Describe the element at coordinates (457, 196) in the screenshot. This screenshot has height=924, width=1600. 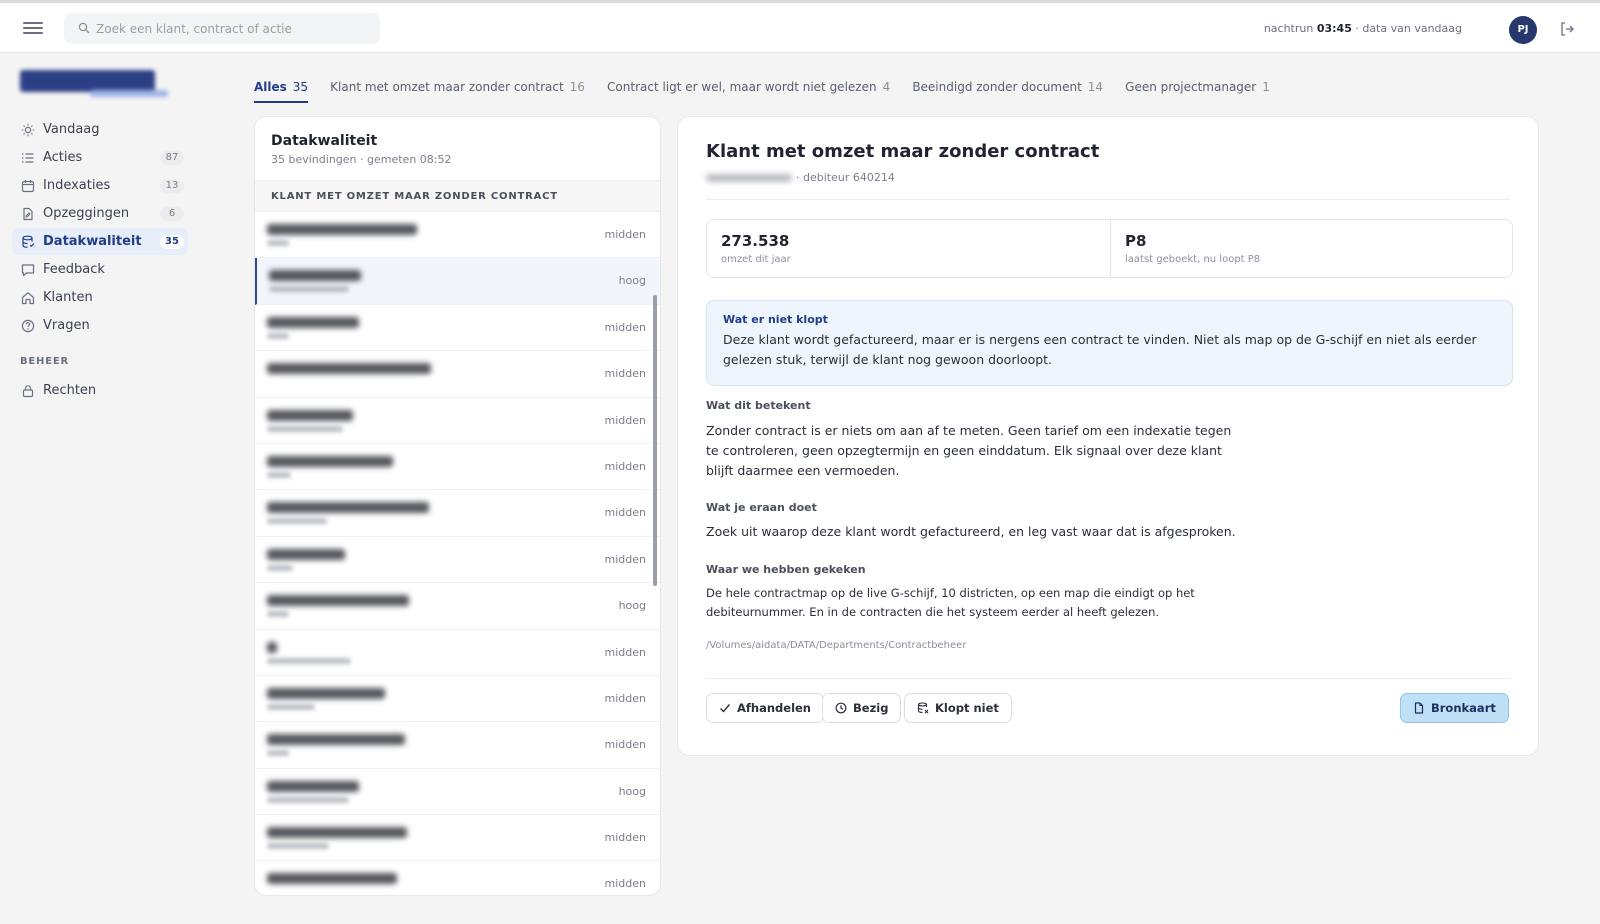
I see `group-header: KLANT MET OMZET MAAR ZONDER CONTRACT` at that location.